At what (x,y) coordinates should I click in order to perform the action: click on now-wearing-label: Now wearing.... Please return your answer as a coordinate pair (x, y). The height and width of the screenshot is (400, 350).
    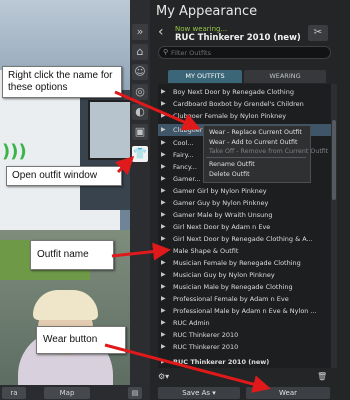
    Looking at the image, I should click on (201, 29).